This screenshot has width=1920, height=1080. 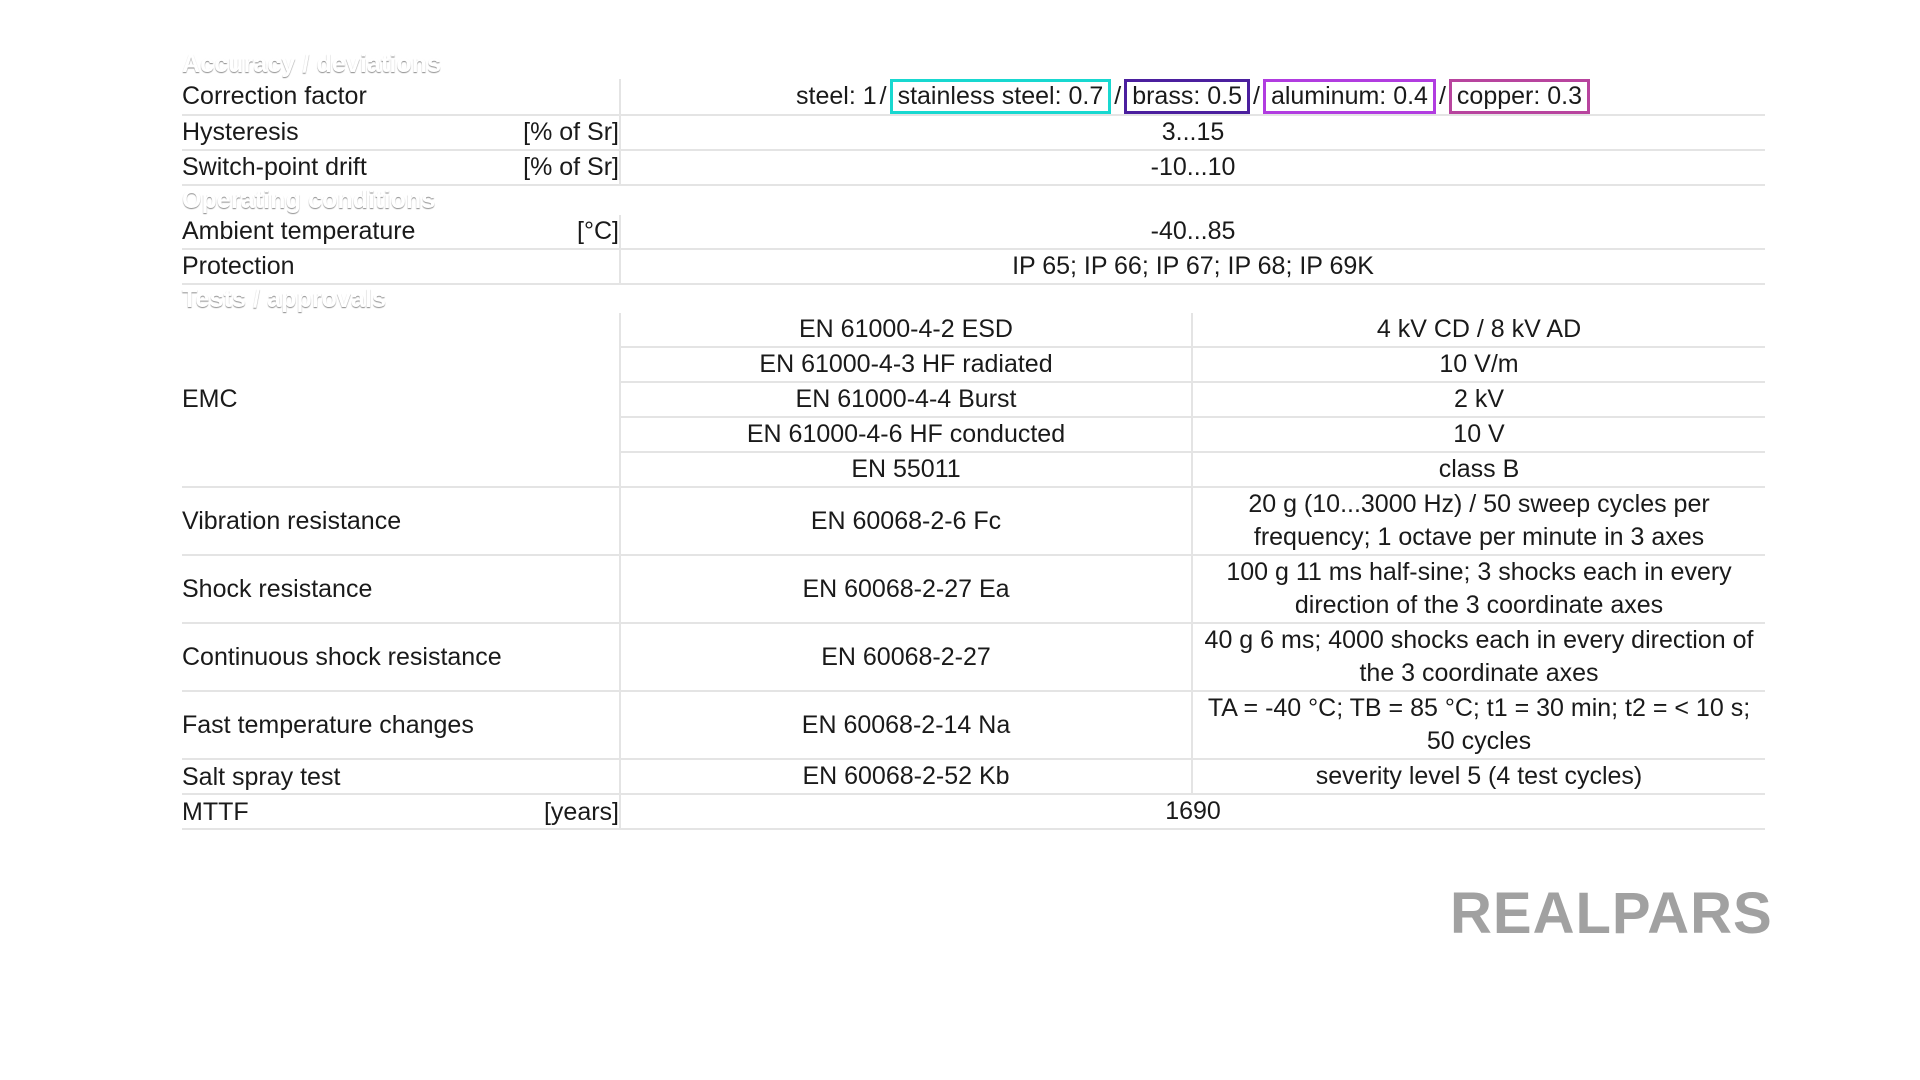 I want to click on row-standard-continuous-shock-resistance: EN 60068-2-27, so click(x=906, y=658).